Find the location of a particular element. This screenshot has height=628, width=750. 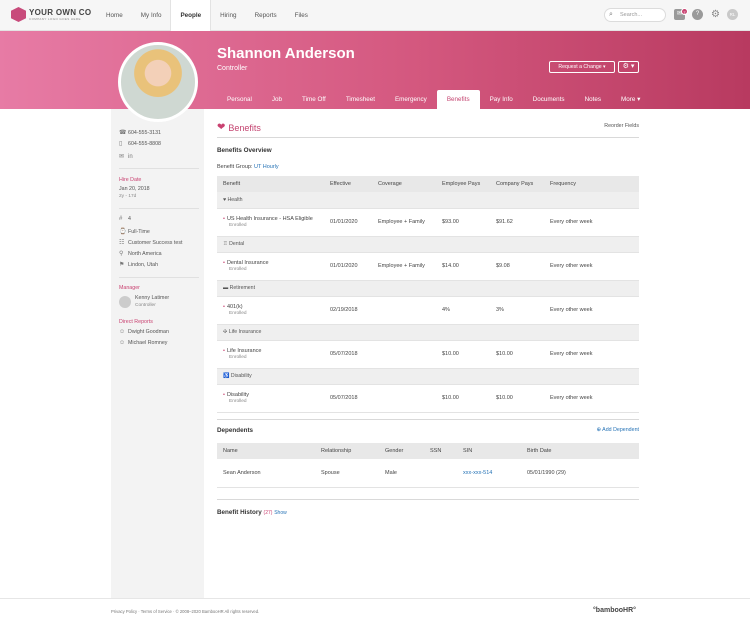

tab-more: More ▾ is located at coordinates (630, 99).